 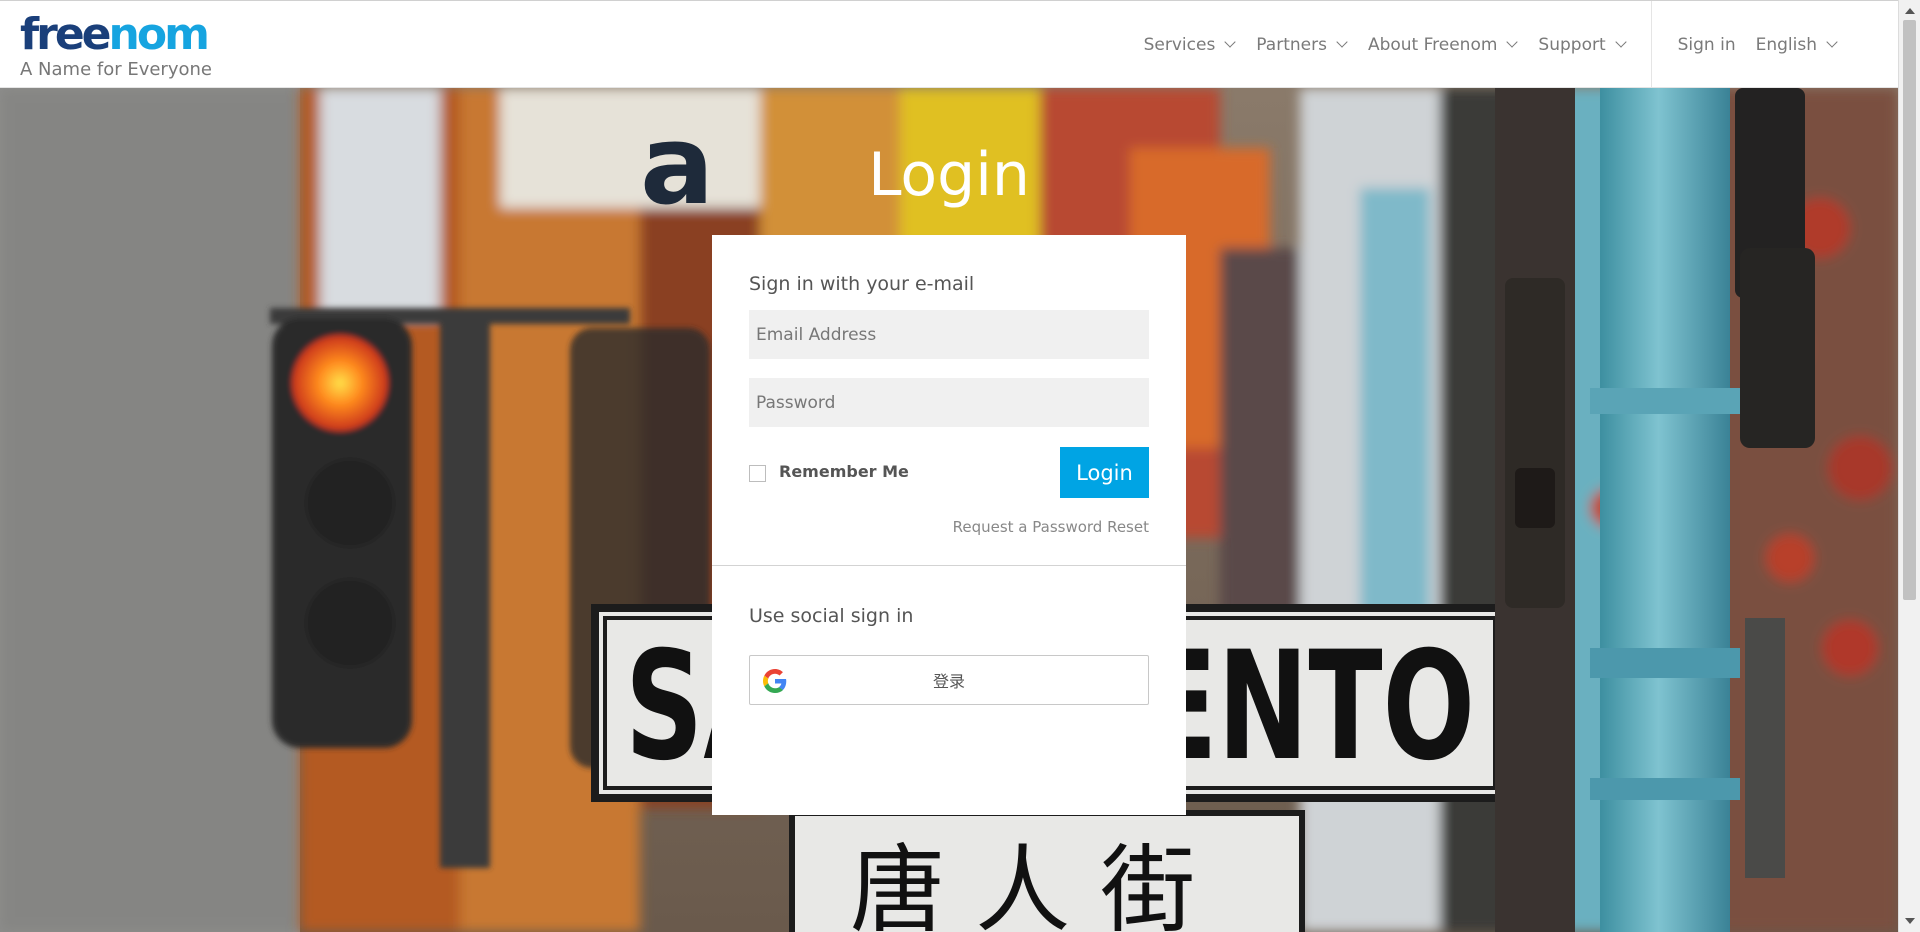 I want to click on page-scrollbar, so click(x=1909, y=466).